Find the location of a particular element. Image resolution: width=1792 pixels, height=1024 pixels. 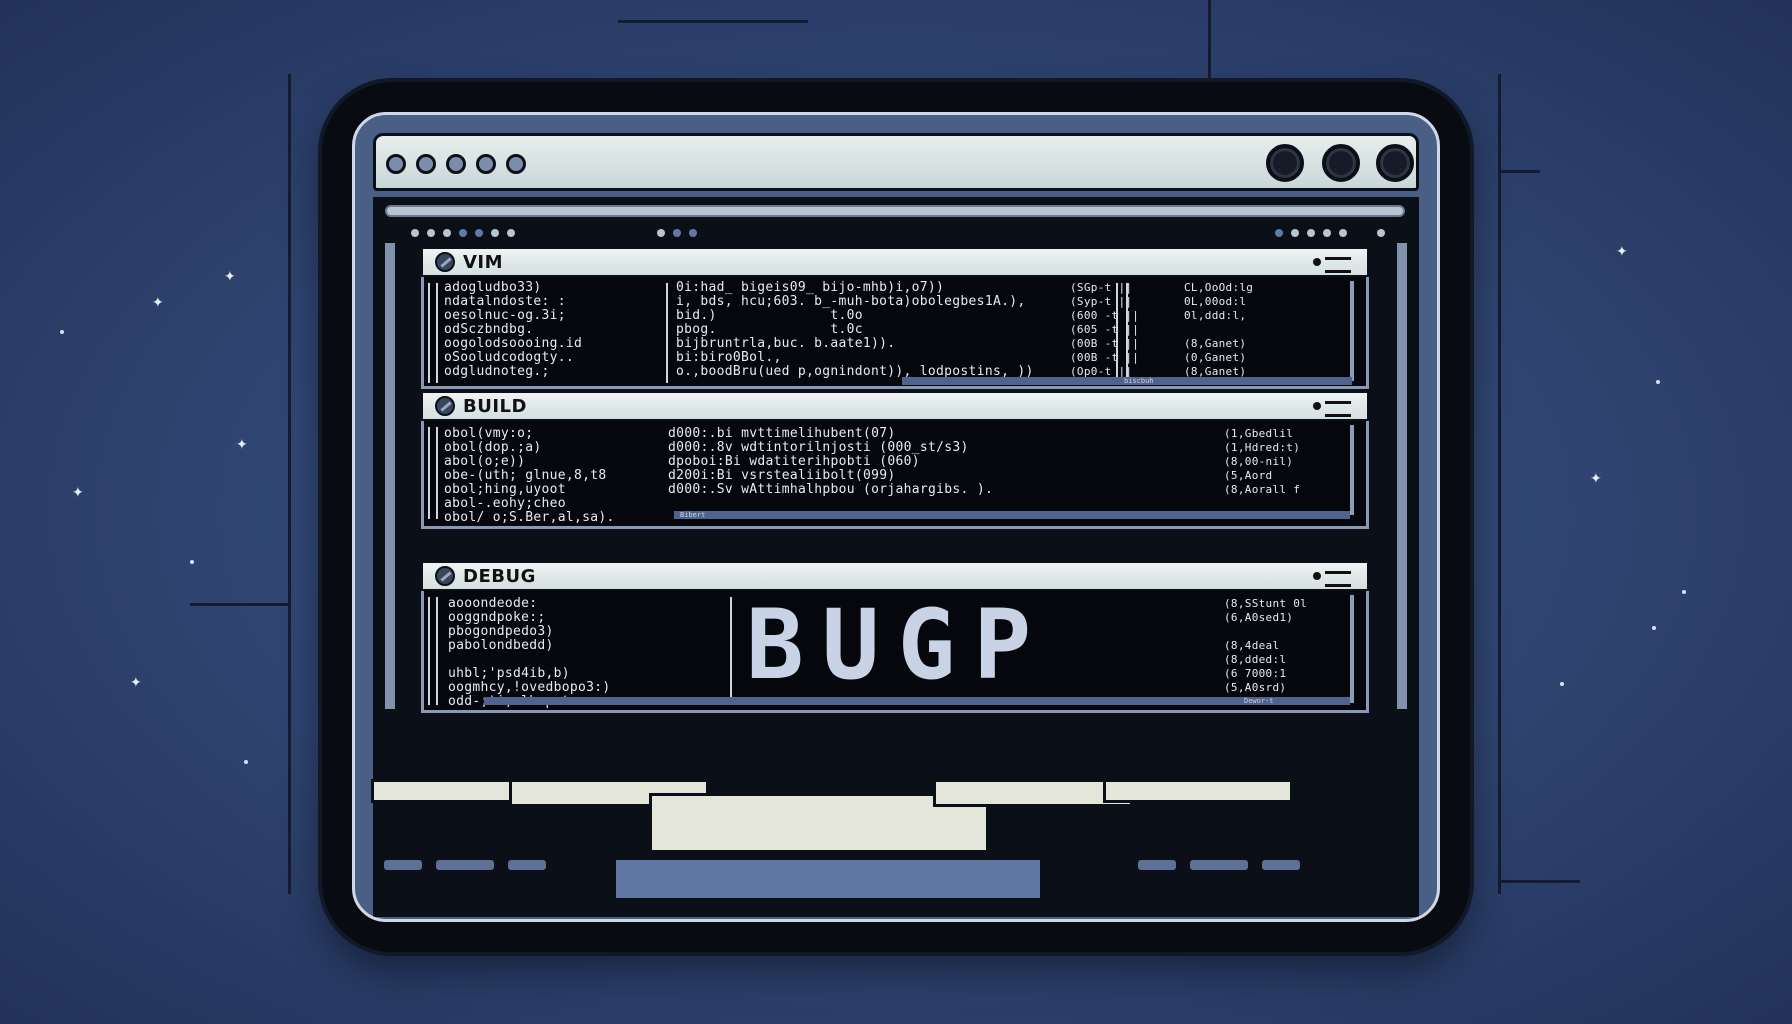

code-line: d000:.bi mvttimelihubent(07) is located at coordinates (782, 433).